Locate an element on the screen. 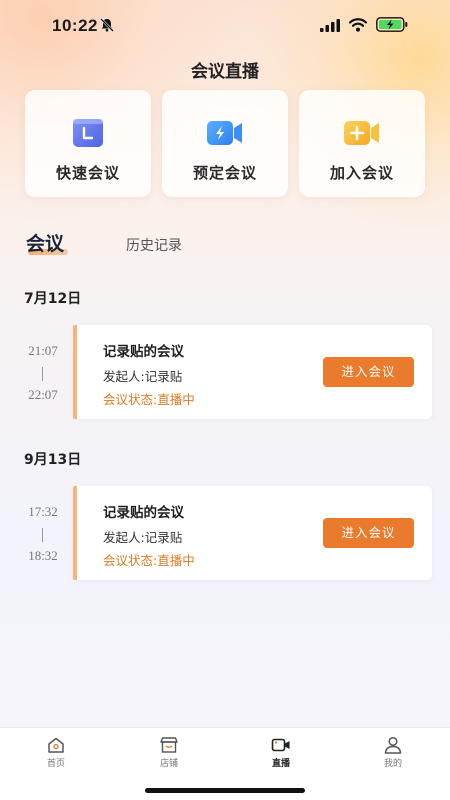  nav-label: 首页 is located at coordinates (55, 764).